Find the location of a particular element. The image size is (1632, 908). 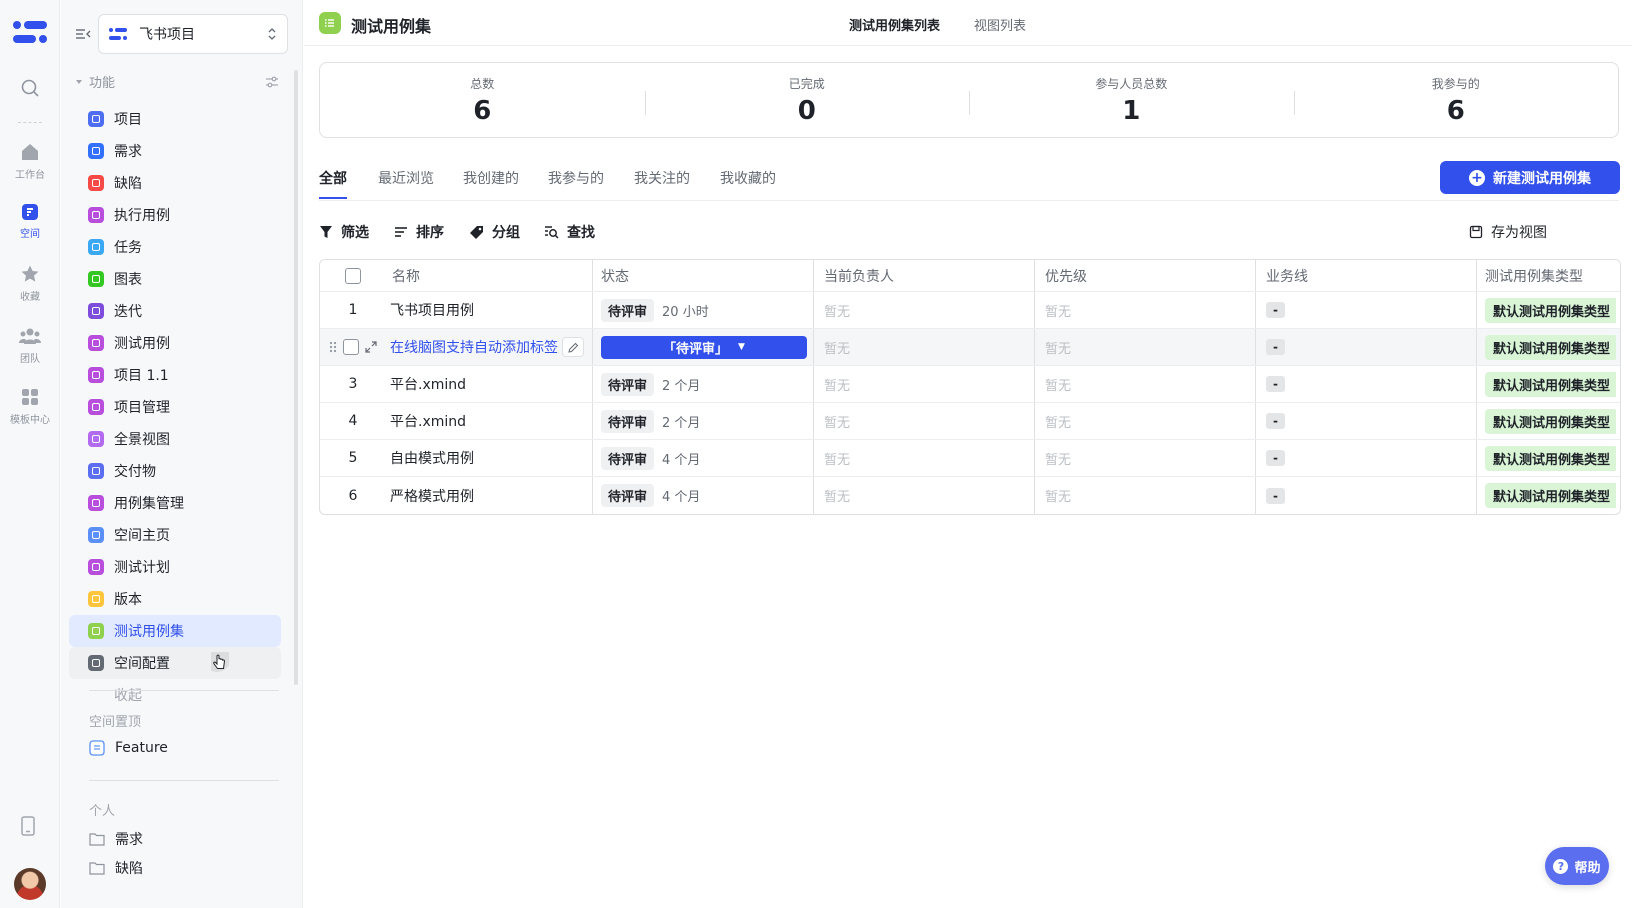

rail-workbench: 工作台 is located at coordinates (30, 161).